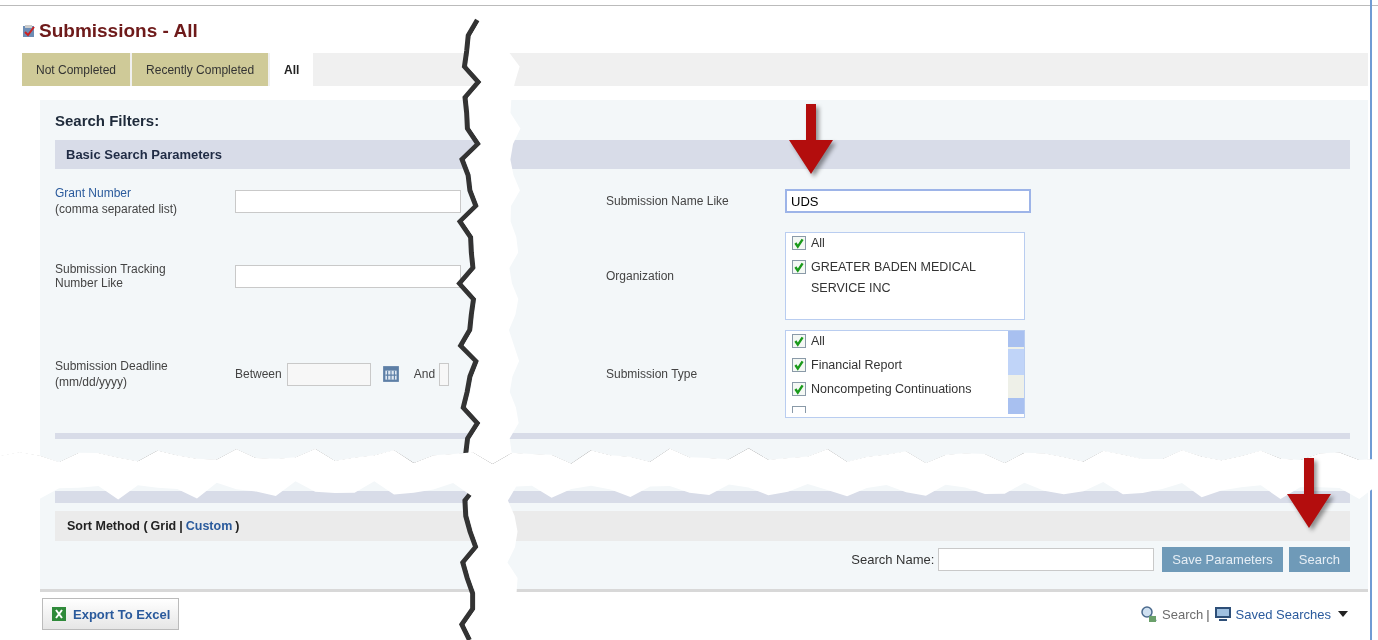  Describe the element at coordinates (107, 526) in the screenshot. I see `sort-label: Sort Method (` at that location.